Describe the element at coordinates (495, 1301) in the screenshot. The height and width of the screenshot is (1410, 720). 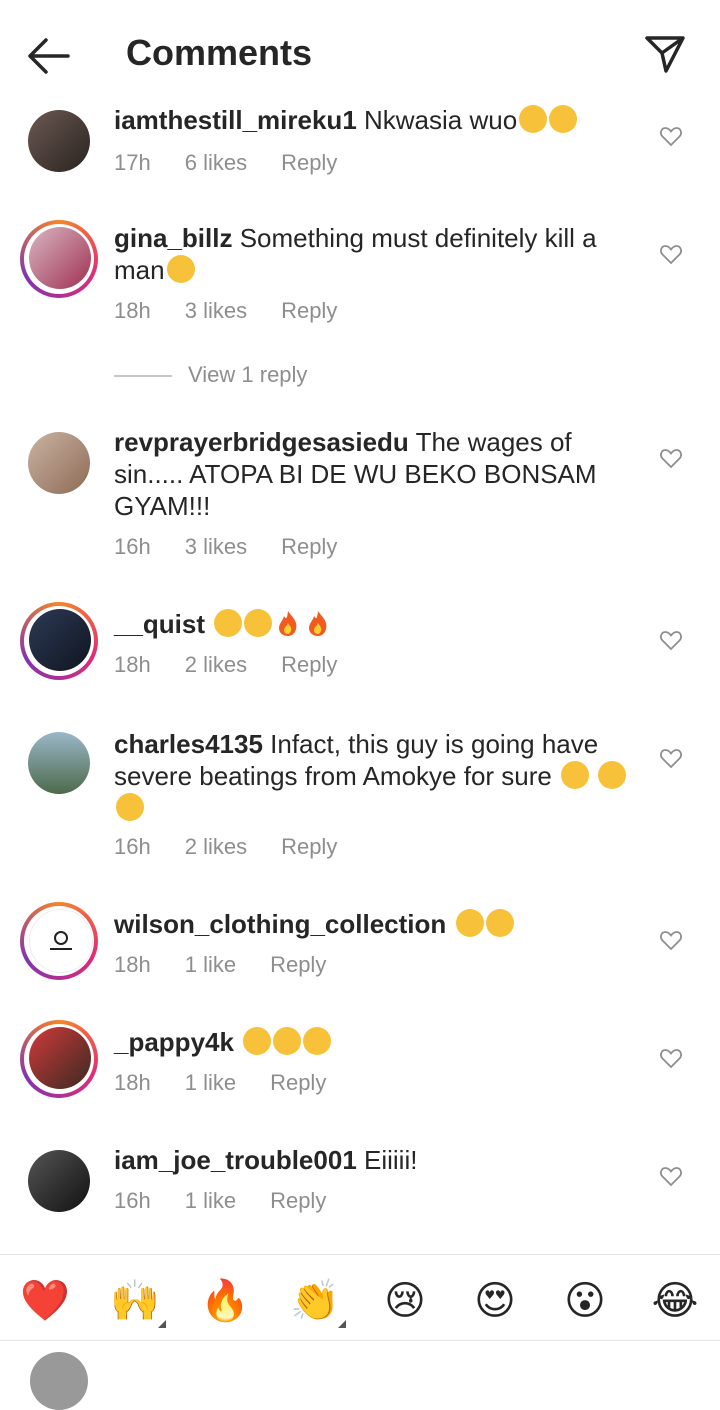
I see `heart-eyes-reaction-icon: 😍` at that location.